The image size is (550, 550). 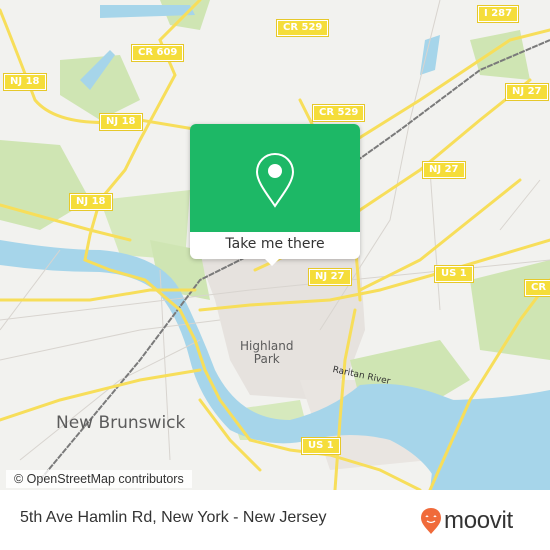 I want to click on moovit-wordmark: moovit, so click(x=478, y=520).